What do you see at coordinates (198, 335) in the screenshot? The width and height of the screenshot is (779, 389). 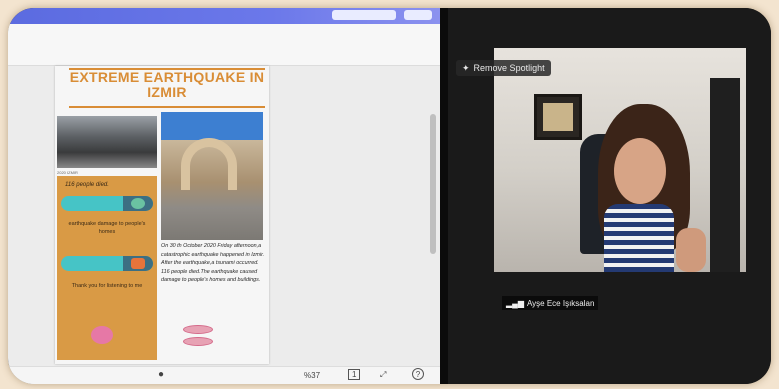 I see `fish-pair-icon` at bounding box center [198, 335].